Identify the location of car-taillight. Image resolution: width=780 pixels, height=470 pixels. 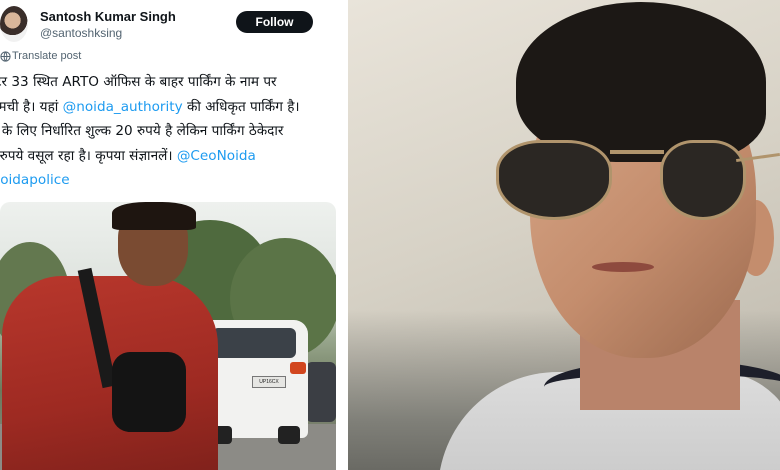
(298, 368).